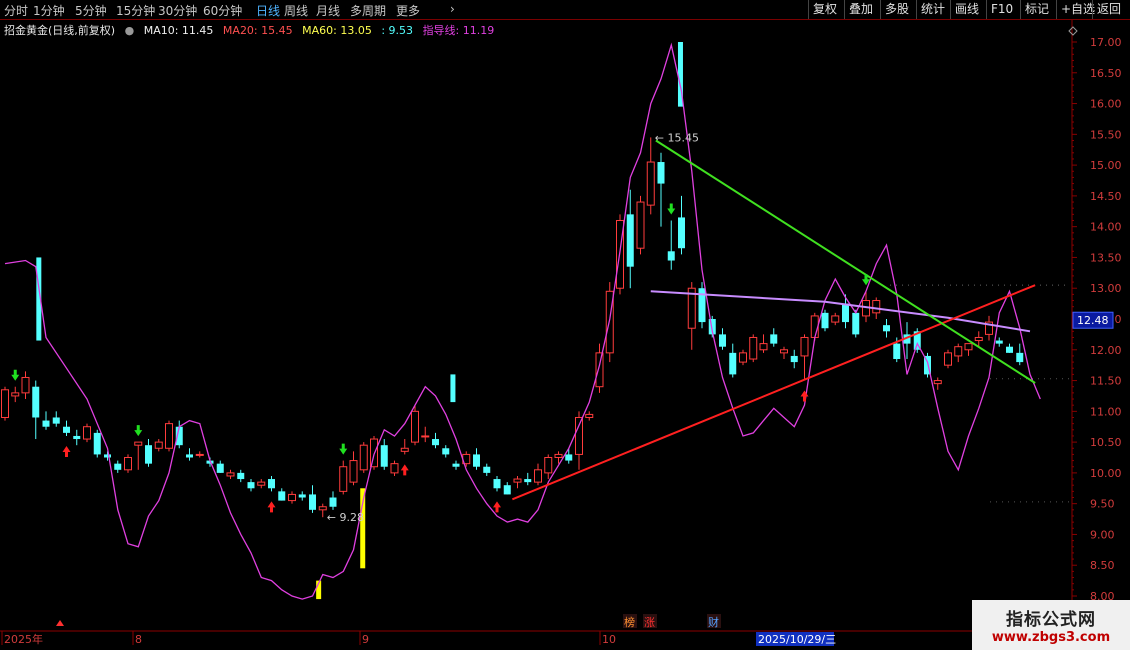 The height and width of the screenshot is (650, 1130). Describe the element at coordinates (138, 639) in the screenshot. I see `x-tick-label: 8` at that location.